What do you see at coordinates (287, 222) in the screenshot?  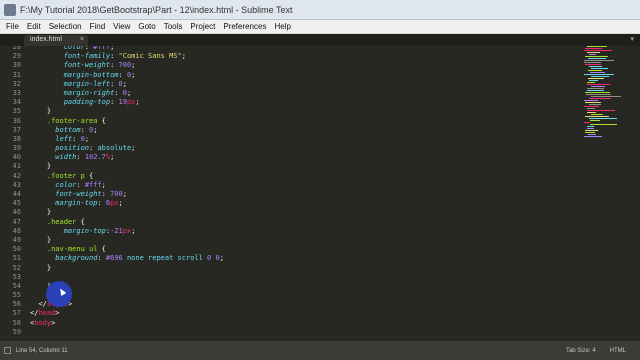 I see `code-line: 47 .header {` at bounding box center [287, 222].